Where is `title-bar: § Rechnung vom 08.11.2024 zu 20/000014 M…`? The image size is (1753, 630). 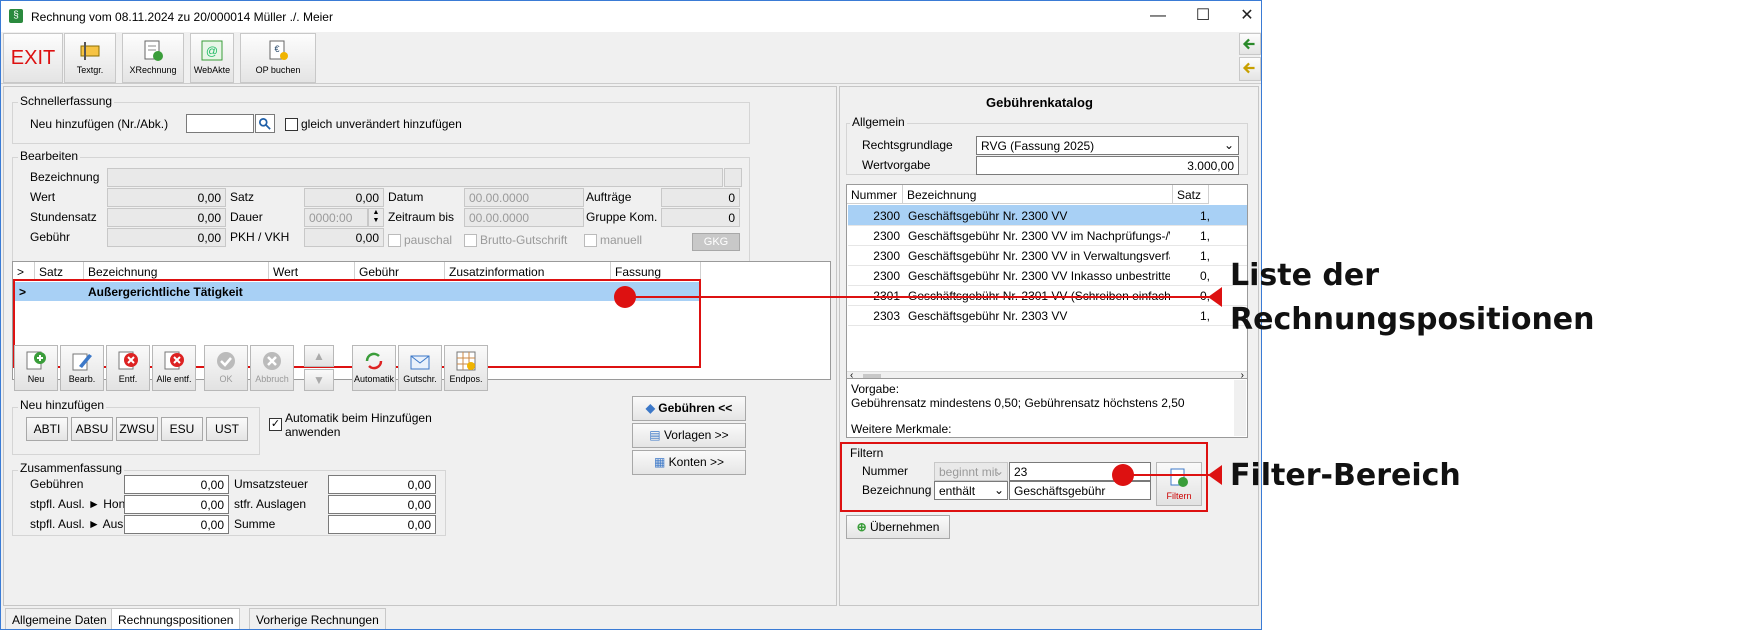
title-bar: § Rechnung vom 08.11.2024 zu 20/000014 M… is located at coordinates (631, 16).